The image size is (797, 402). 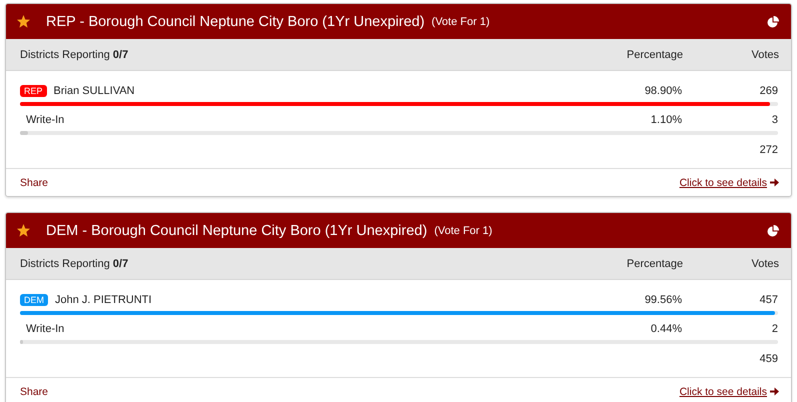 What do you see at coordinates (666, 120) in the screenshot?
I see `percentage-value: 1.10%` at bounding box center [666, 120].